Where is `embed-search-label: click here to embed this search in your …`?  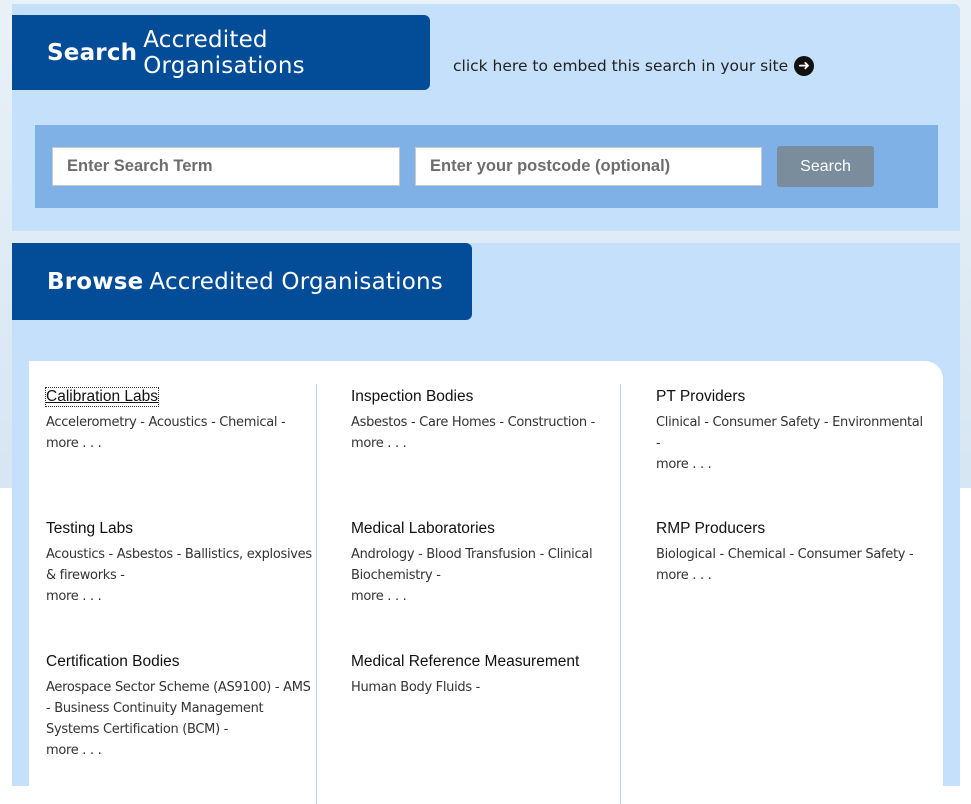
embed-search-label: click here to embed this search in your … is located at coordinates (621, 66).